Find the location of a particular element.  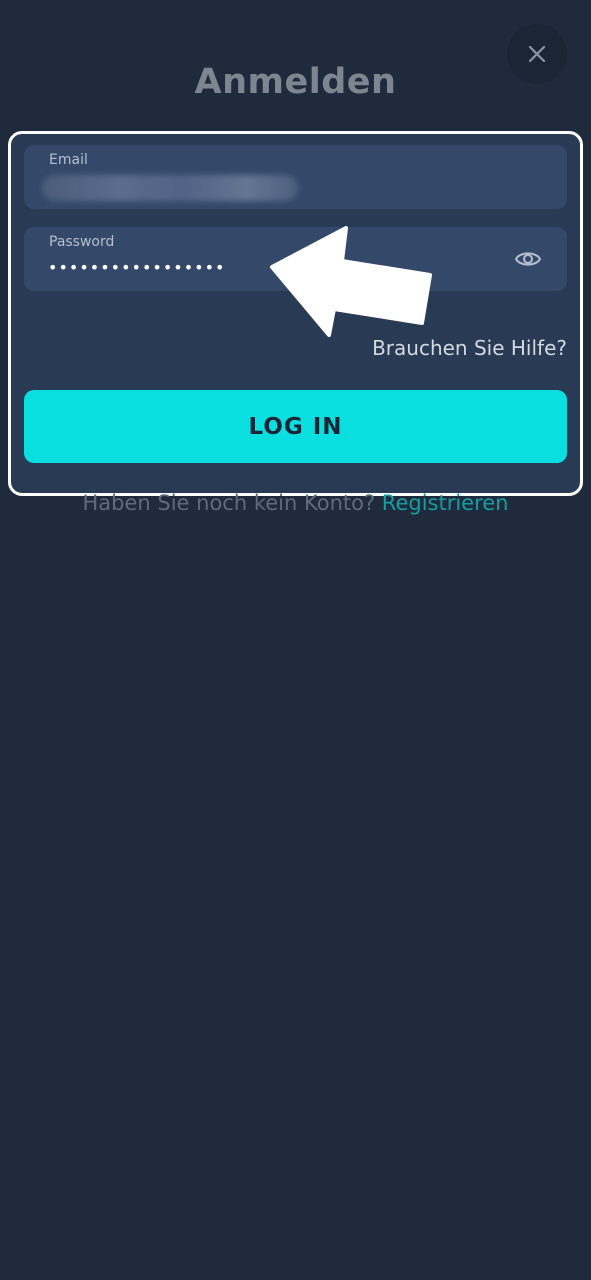

signup-row: Haben Sie noch kein Konto? Registrieren is located at coordinates (295, 503).